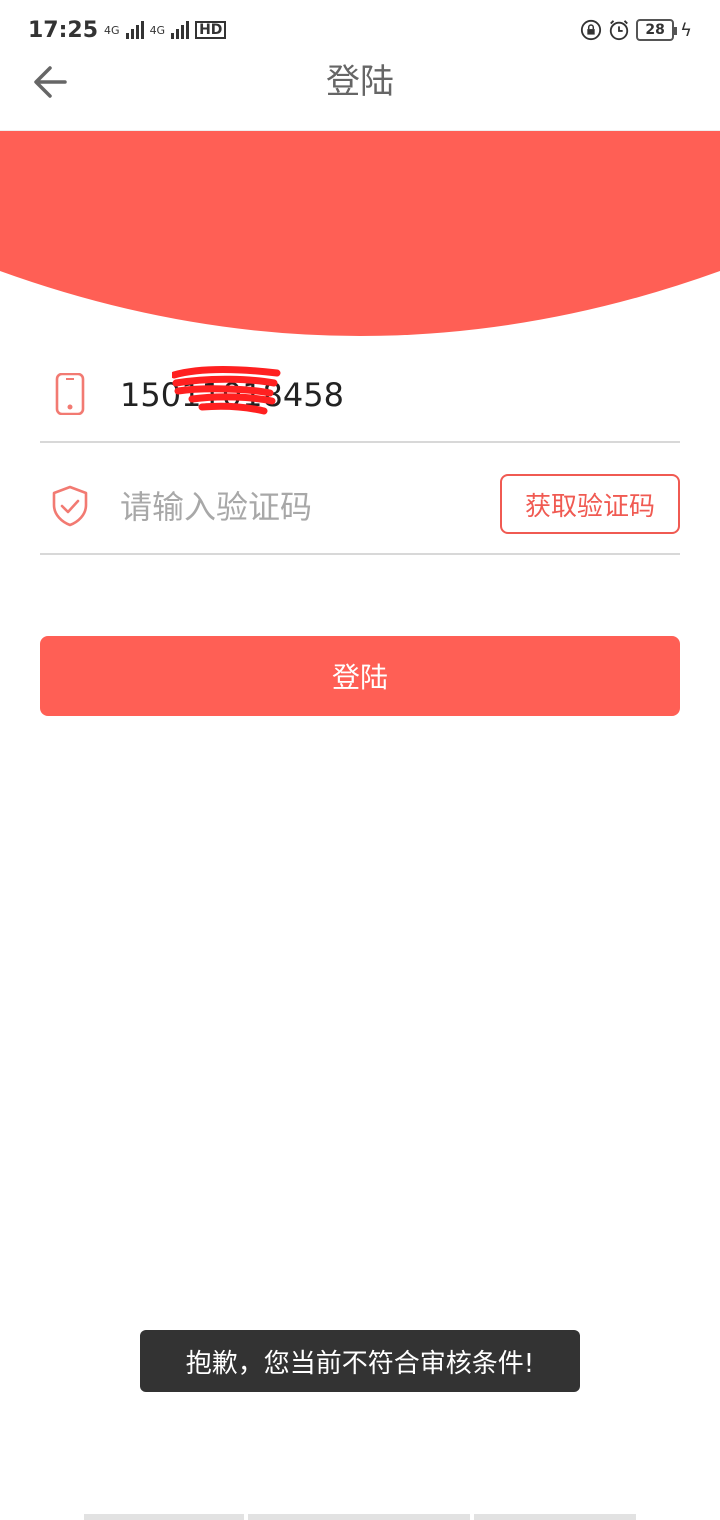  Describe the element at coordinates (164, 1517) in the screenshot. I see `nav-hint-left` at that location.